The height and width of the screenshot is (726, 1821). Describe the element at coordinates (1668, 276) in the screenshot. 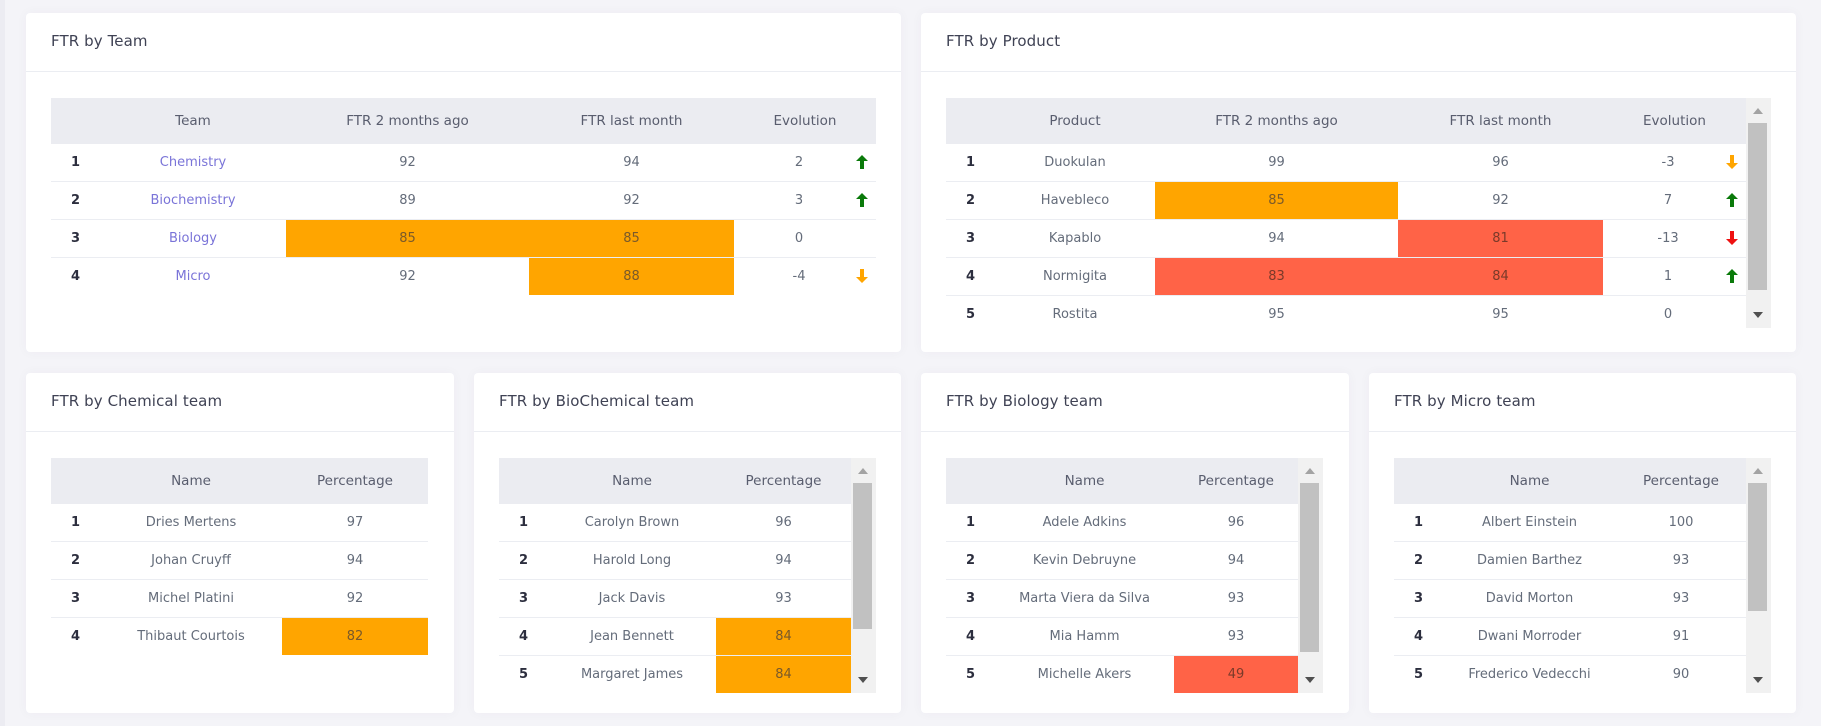

I see `evolution-value: 1` at that location.